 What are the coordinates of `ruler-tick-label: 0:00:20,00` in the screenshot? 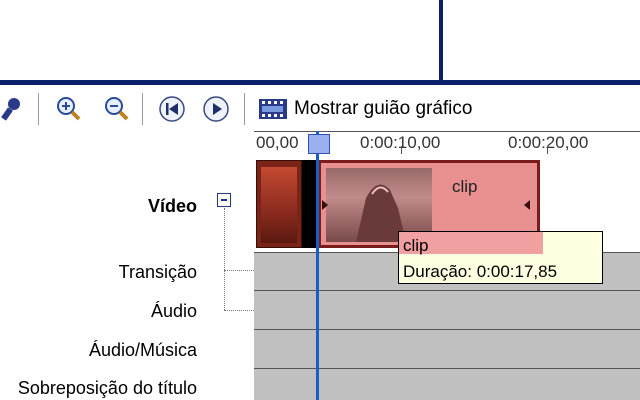 It's located at (548, 142).